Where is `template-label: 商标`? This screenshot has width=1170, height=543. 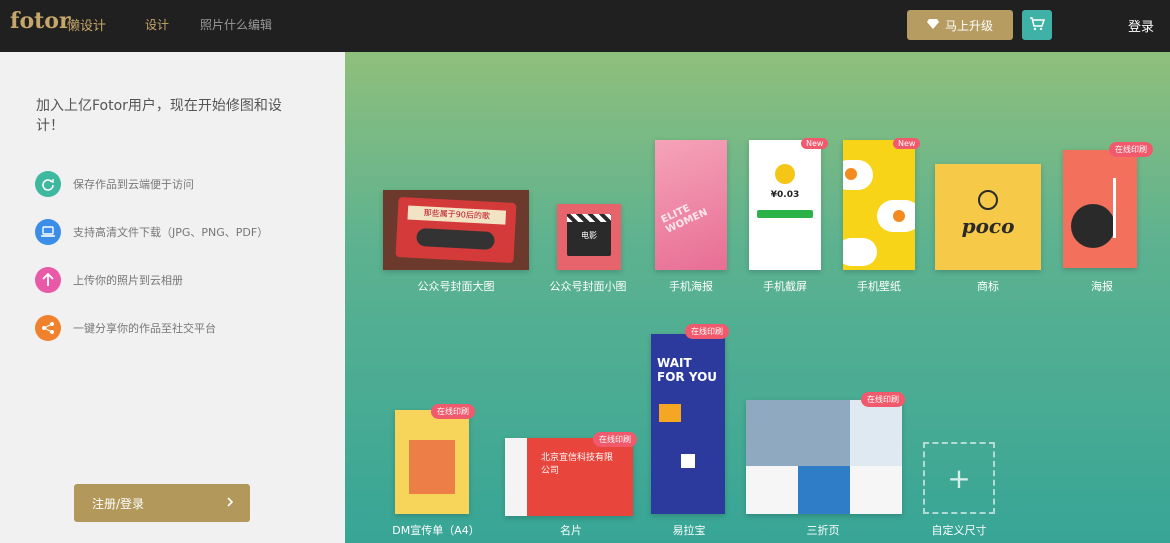
template-label: 商标 is located at coordinates (988, 286).